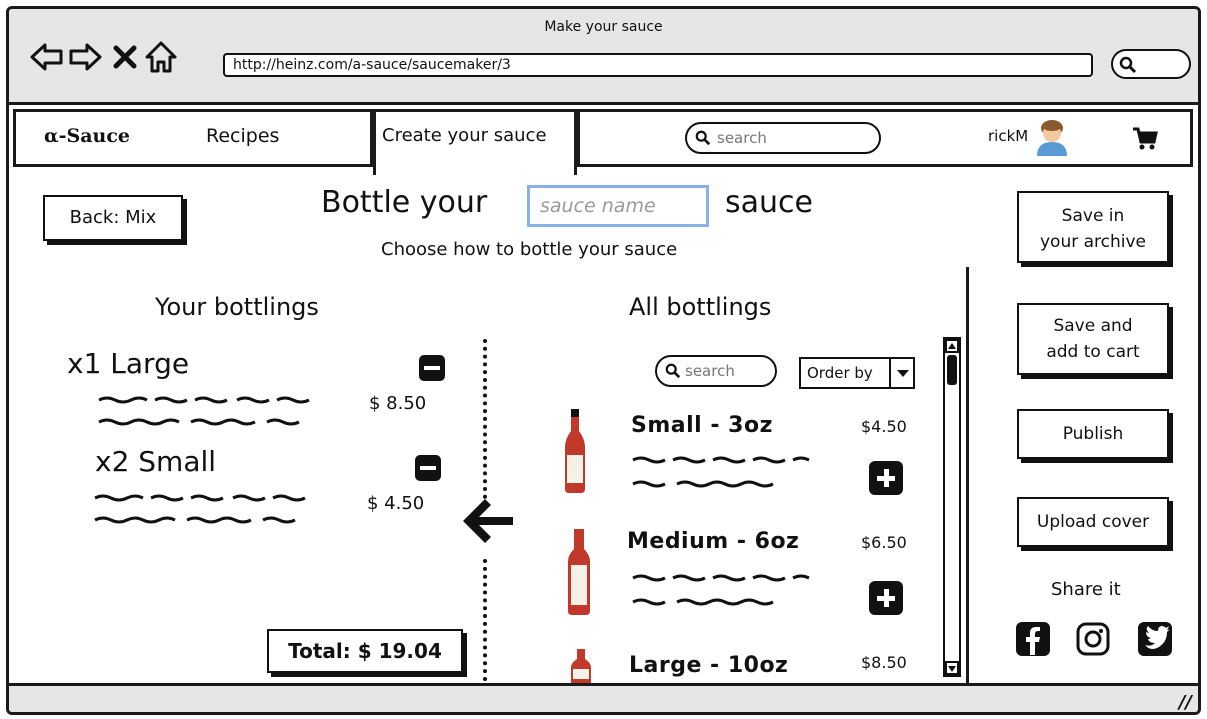 This screenshot has width=1207, height=719. I want to click on bottling-item-small-label: x2 Small, so click(156, 461).